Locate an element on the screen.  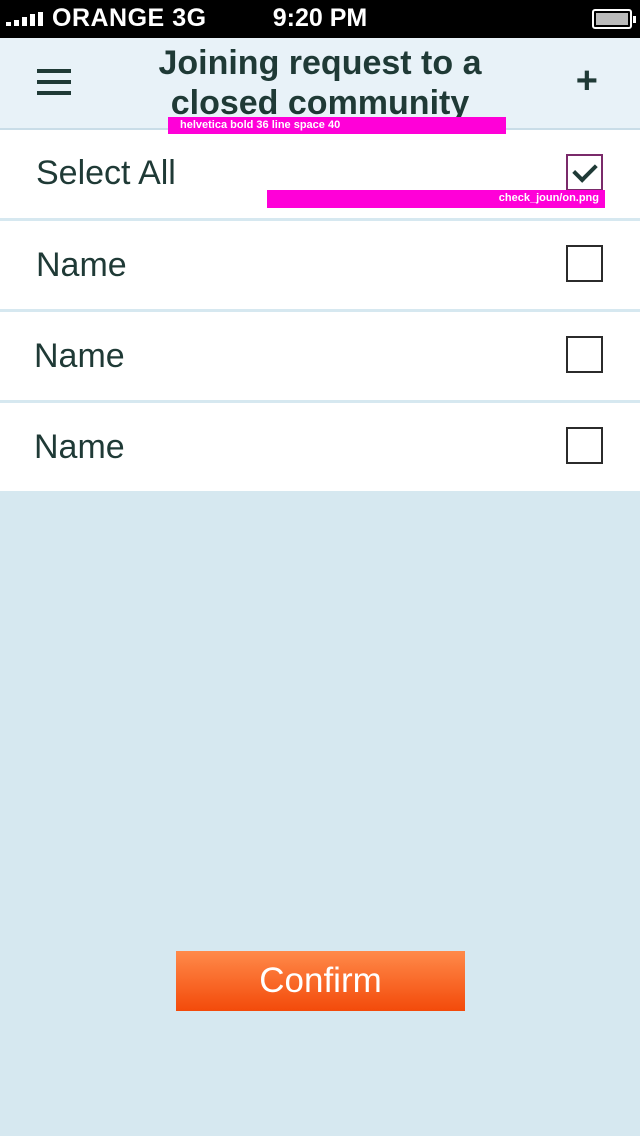
plus-icon: + is located at coordinates (587, 81).